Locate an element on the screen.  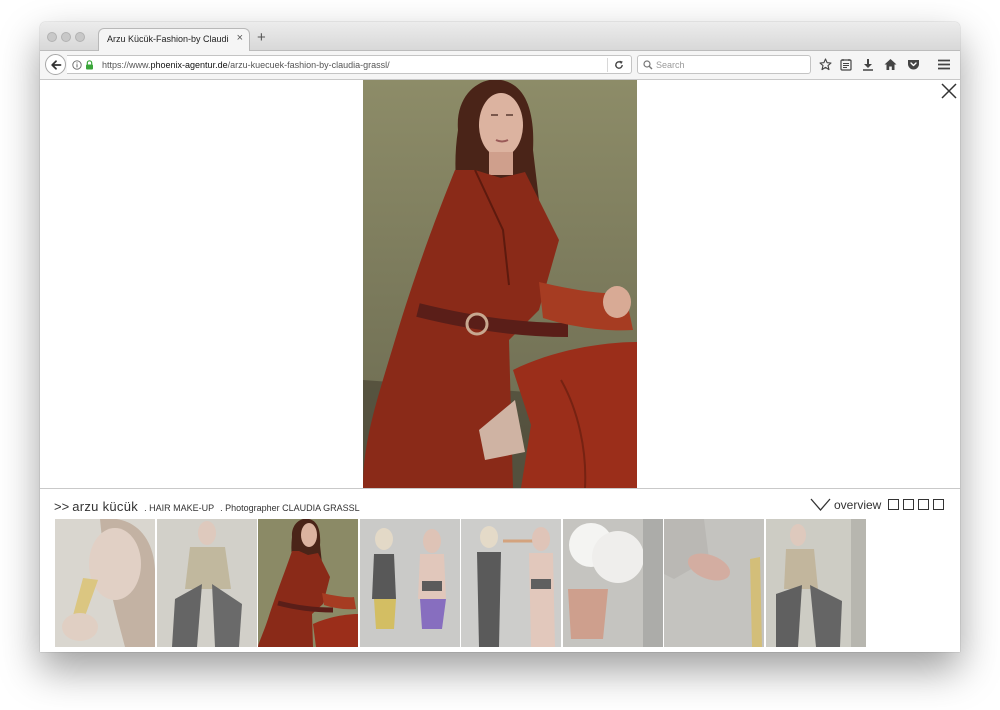
back-arrow-icon is located at coordinates (56, 65).